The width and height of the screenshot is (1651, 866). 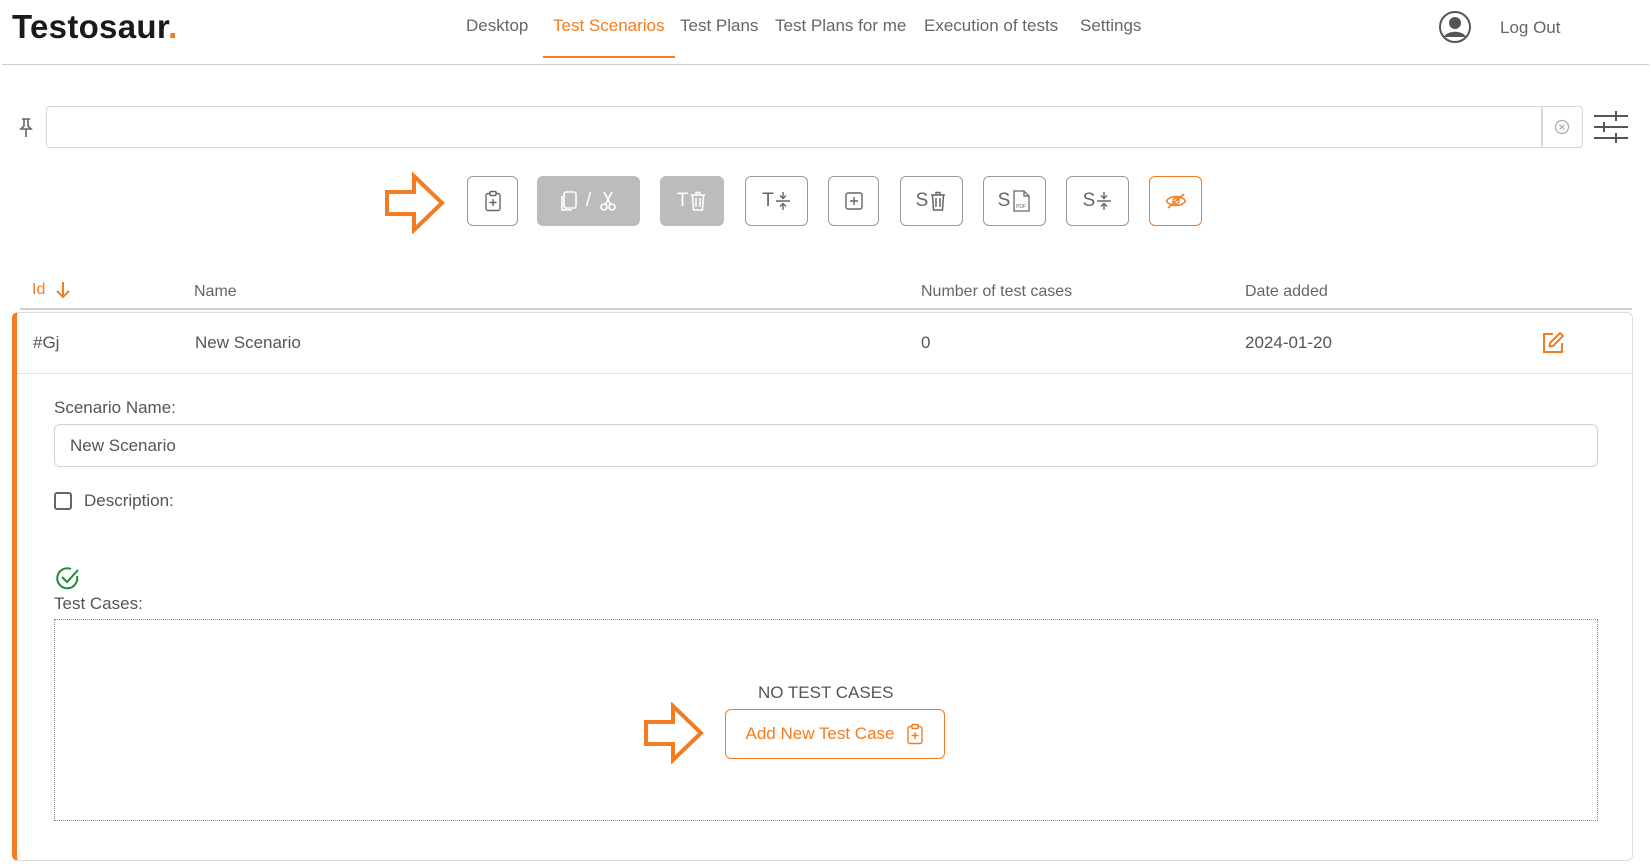 What do you see at coordinates (608, 201) in the screenshot?
I see `scissors-icon` at bounding box center [608, 201].